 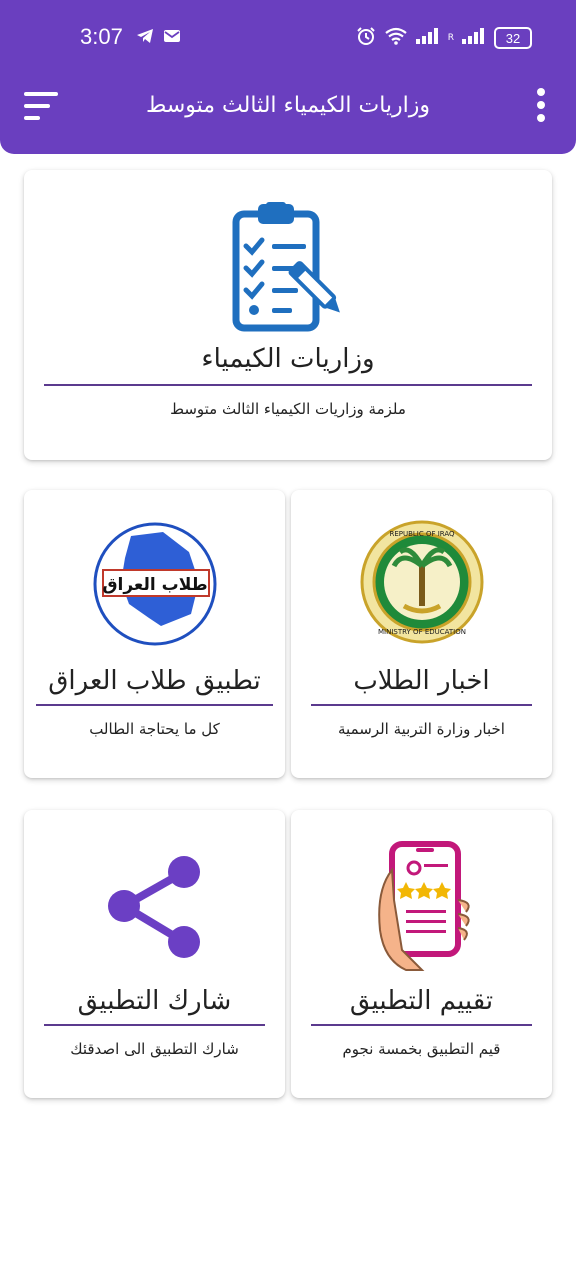 What do you see at coordinates (423, 906) in the screenshot?
I see `phone-rating-icon` at bounding box center [423, 906].